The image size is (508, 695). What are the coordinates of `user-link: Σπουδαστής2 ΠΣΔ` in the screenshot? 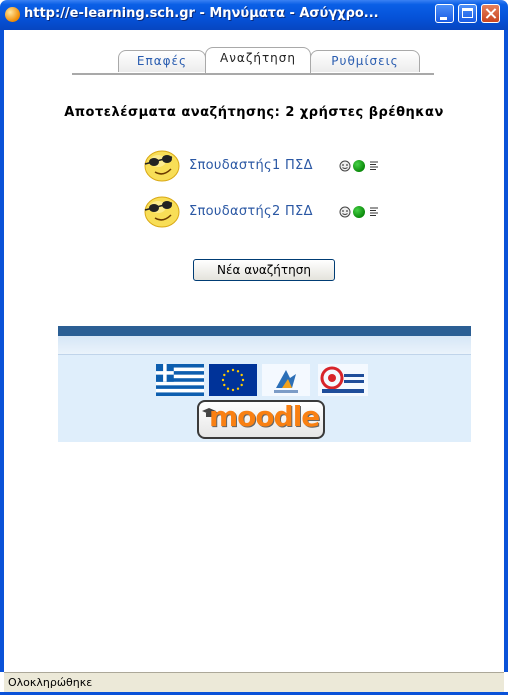 It's located at (251, 211).